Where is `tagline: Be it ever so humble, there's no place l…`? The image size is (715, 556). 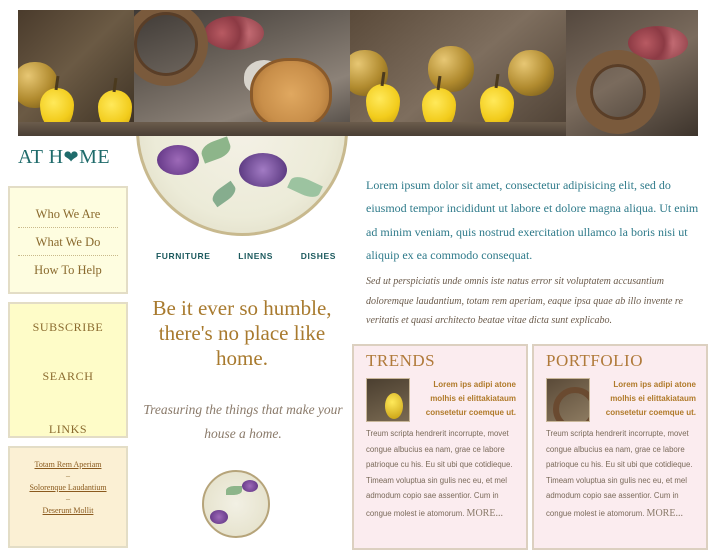
tagline: Be it ever so humble, there's no place l… is located at coordinates (242, 333).